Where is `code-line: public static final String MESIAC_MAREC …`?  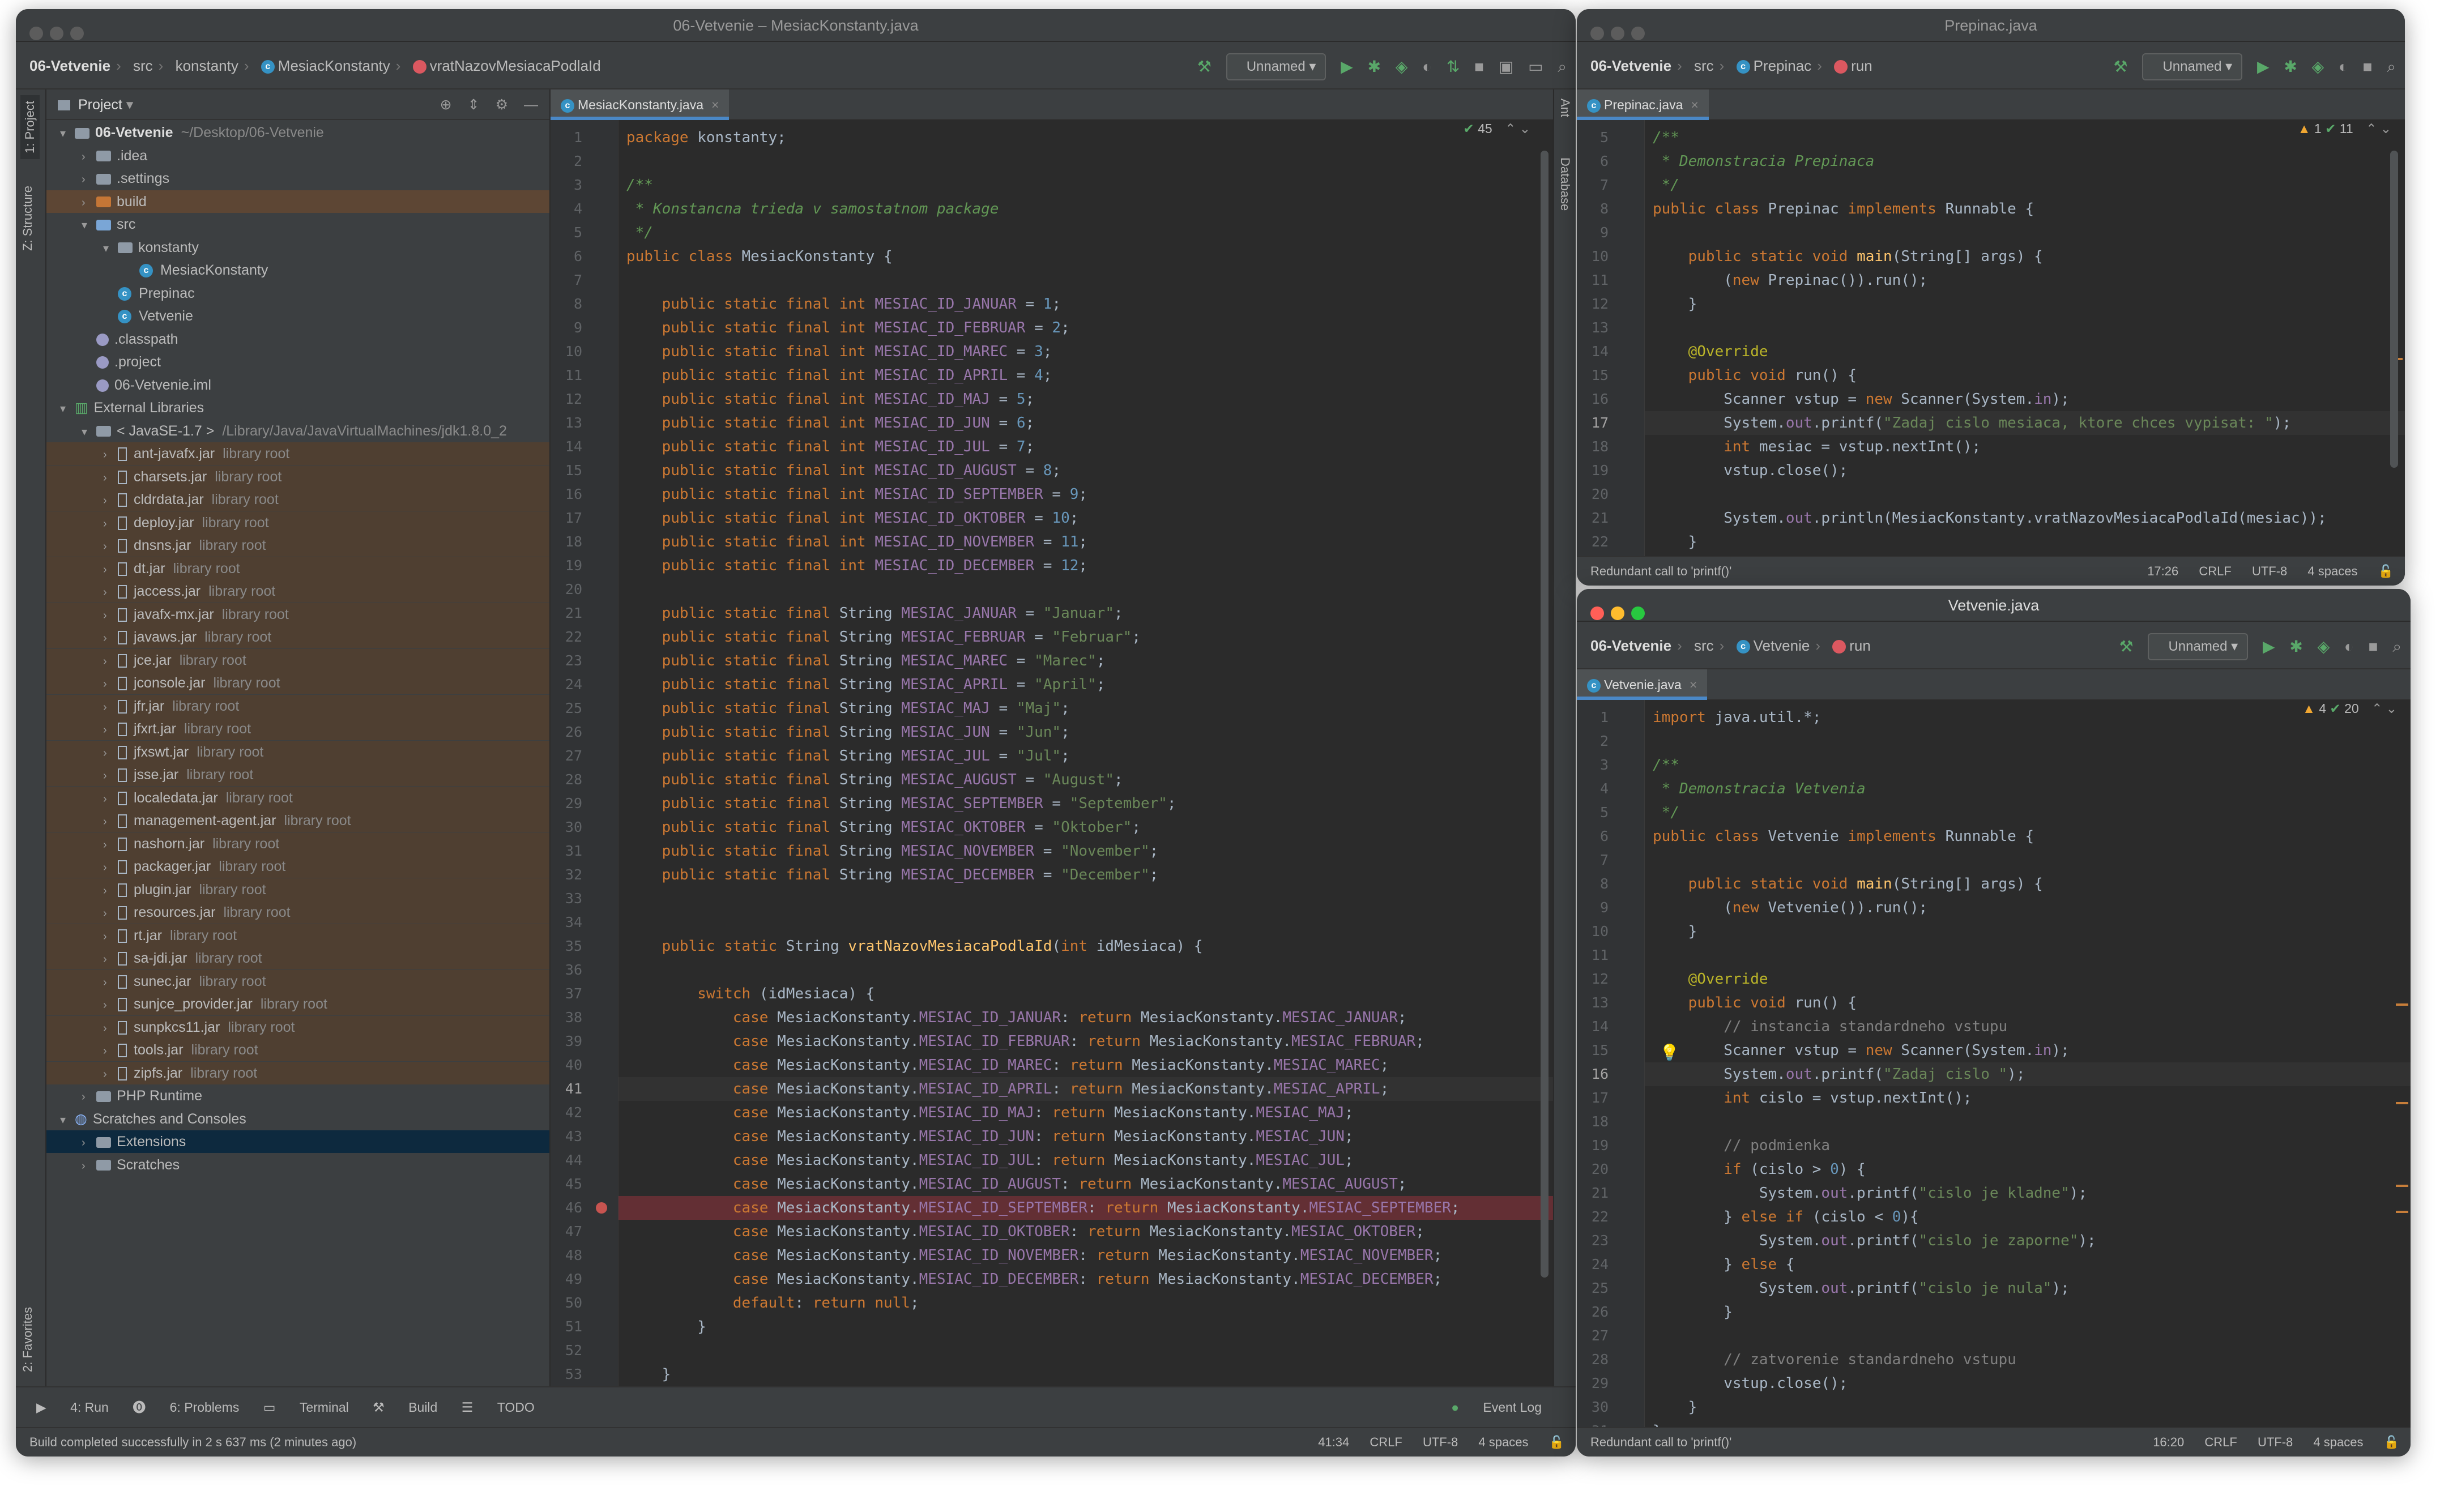
code-line: public static final String MESIAC_MAREC … is located at coordinates (1085, 661).